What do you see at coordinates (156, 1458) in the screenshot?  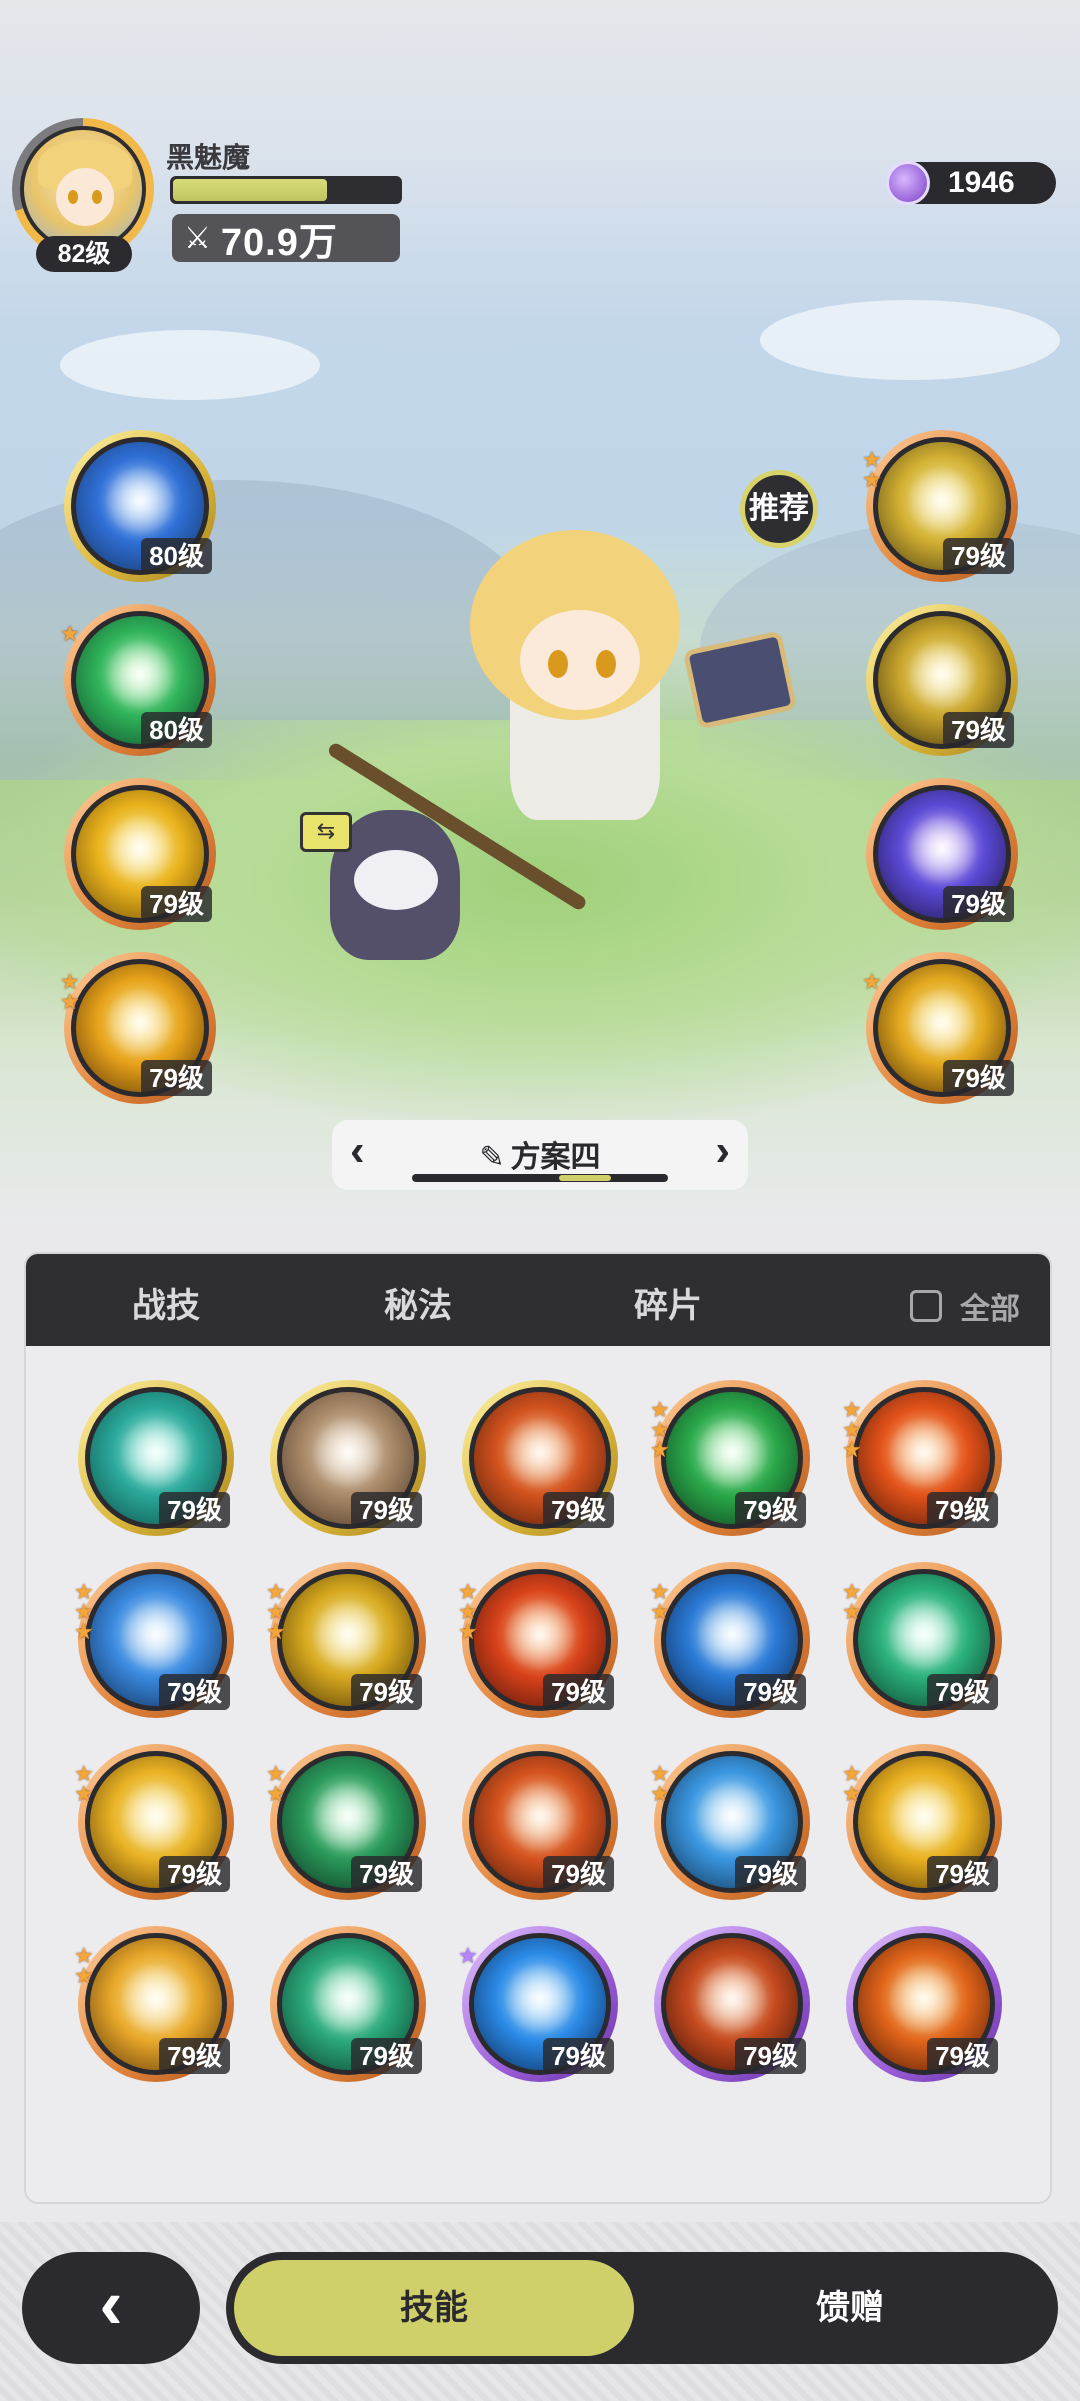 I see `inventory-skill-1: 79级` at bounding box center [156, 1458].